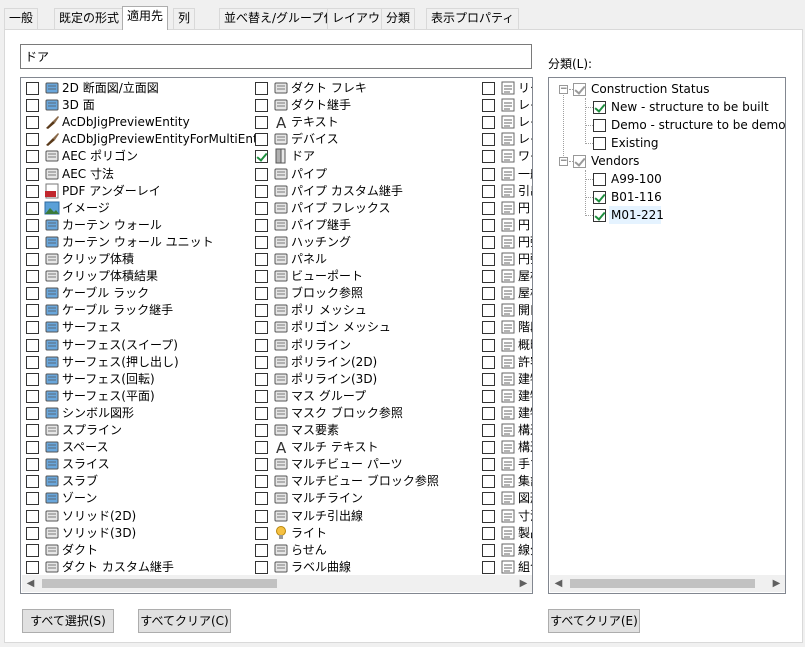 This screenshot has height=647, width=805. What do you see at coordinates (372, 396) in the screenshot?
I see `object-type-item: マス グループ` at bounding box center [372, 396].